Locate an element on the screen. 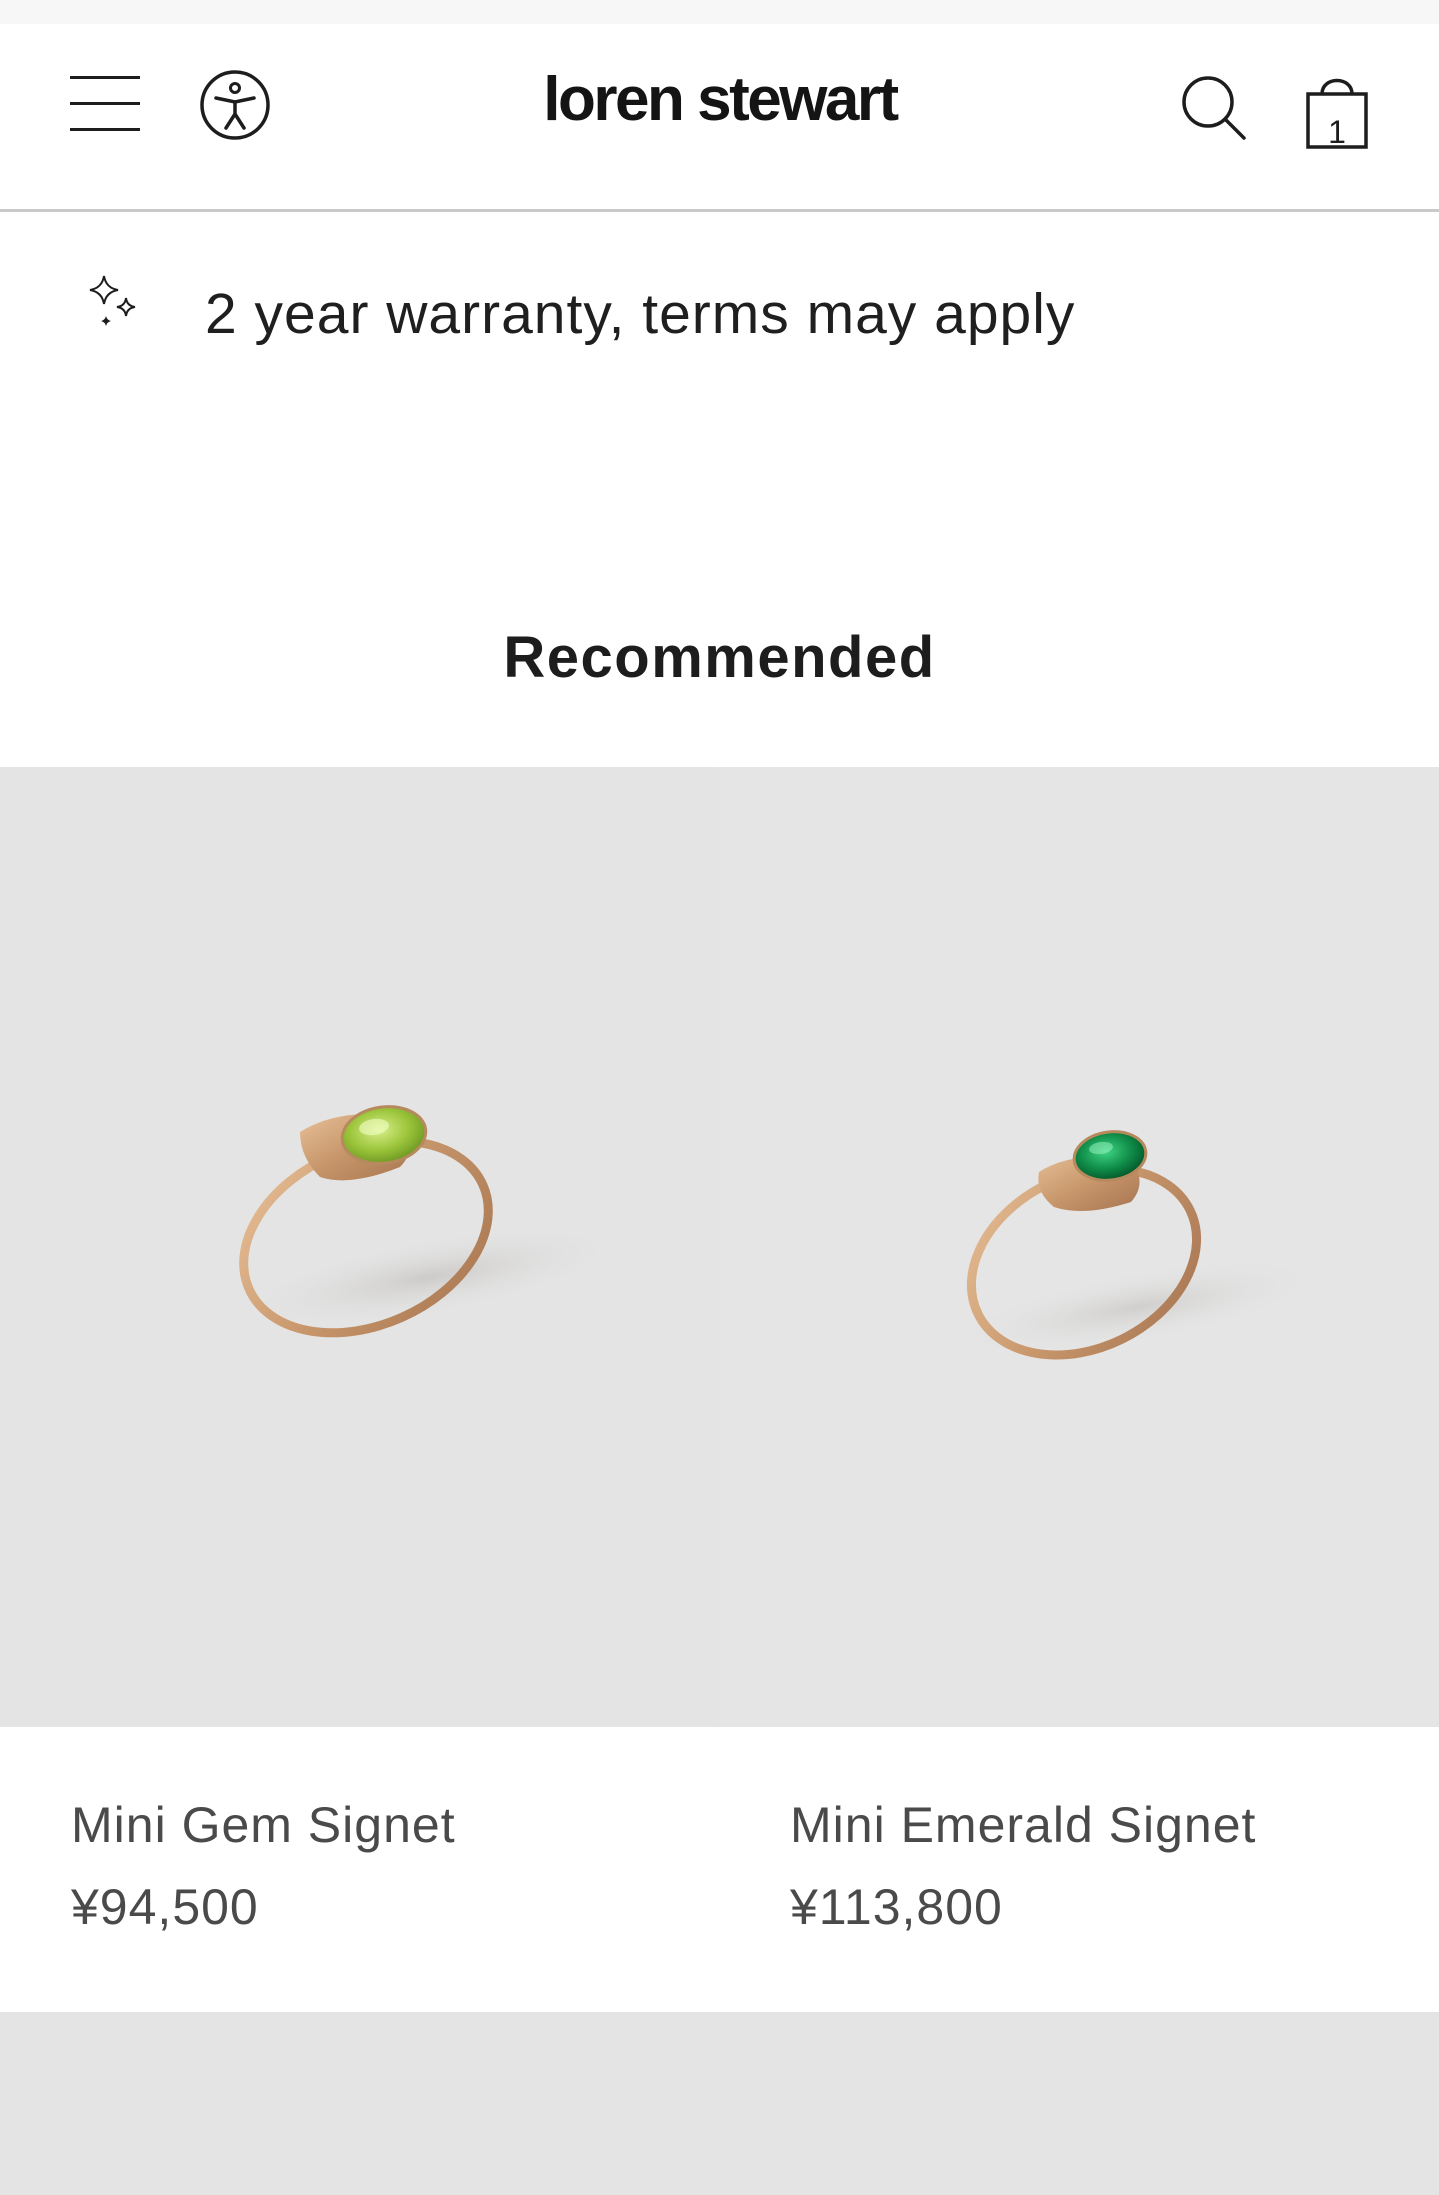 Image resolution: width=1439 pixels, height=2195 pixels. site-header: loren stewart 1 is located at coordinates (719, 118).